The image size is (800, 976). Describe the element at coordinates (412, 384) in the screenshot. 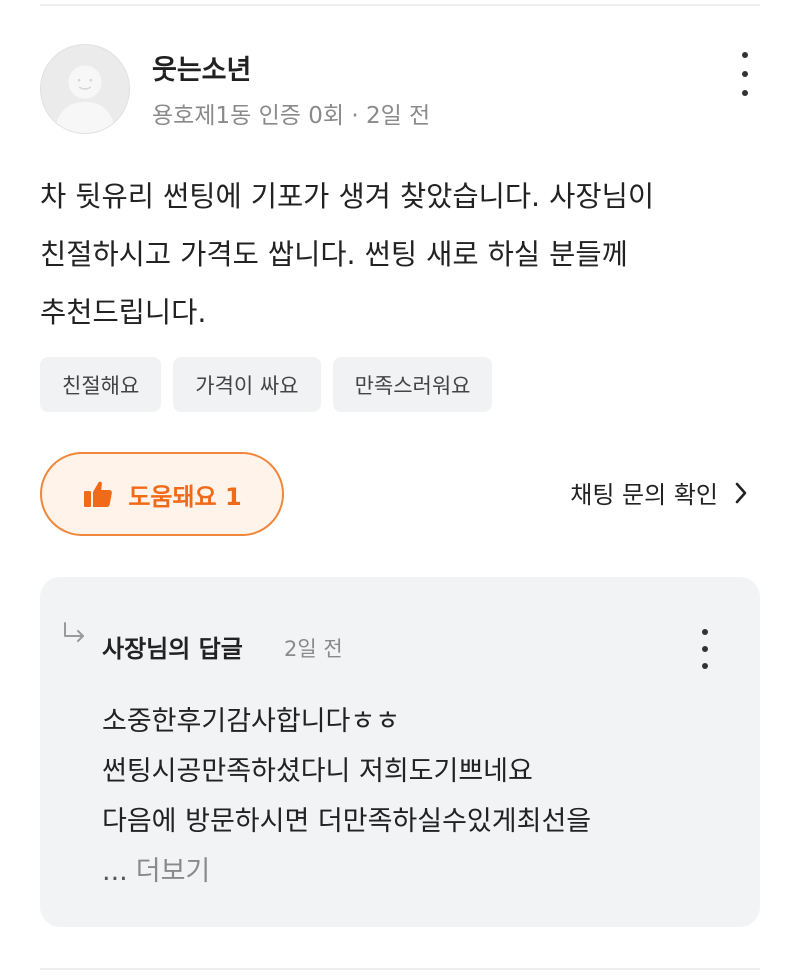

I see `review-tag: 만족스러워요` at that location.